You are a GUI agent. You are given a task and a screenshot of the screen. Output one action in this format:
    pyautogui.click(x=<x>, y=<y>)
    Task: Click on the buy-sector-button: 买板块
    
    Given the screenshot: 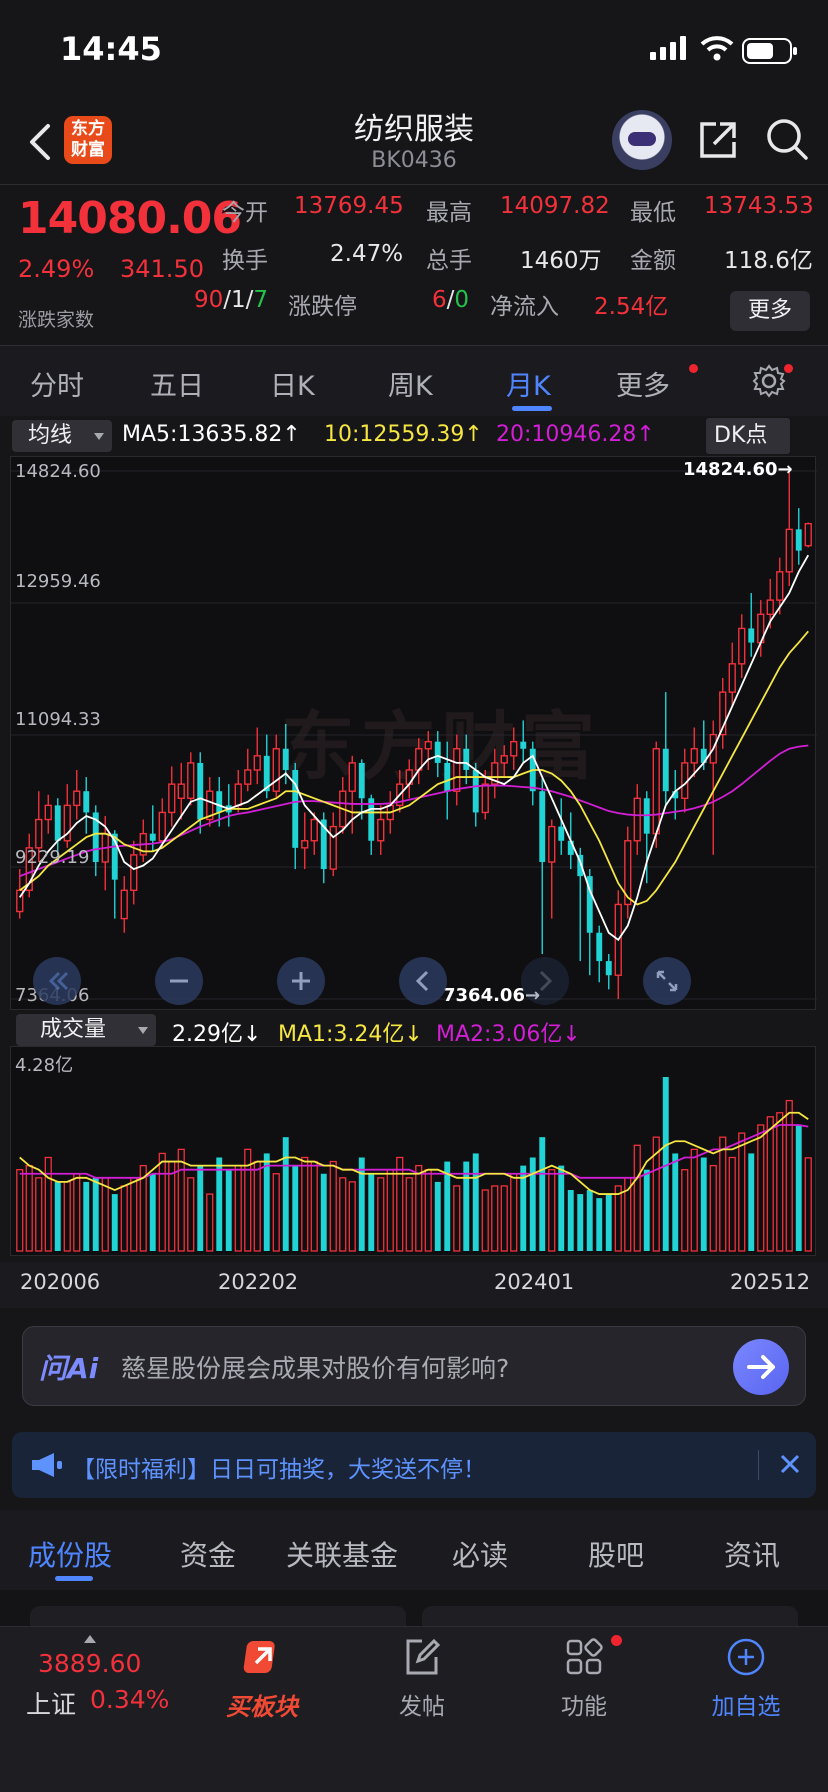 What is the action you would take?
    pyautogui.click(x=262, y=1682)
    